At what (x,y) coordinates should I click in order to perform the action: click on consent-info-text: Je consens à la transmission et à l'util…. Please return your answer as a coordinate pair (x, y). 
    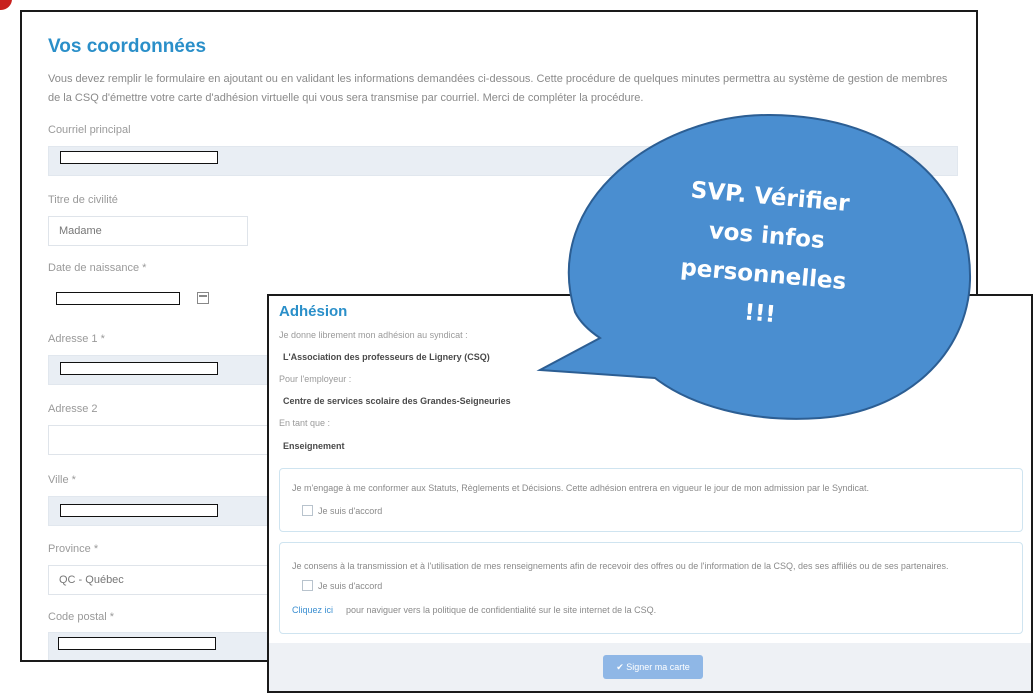
    Looking at the image, I should click on (620, 566).